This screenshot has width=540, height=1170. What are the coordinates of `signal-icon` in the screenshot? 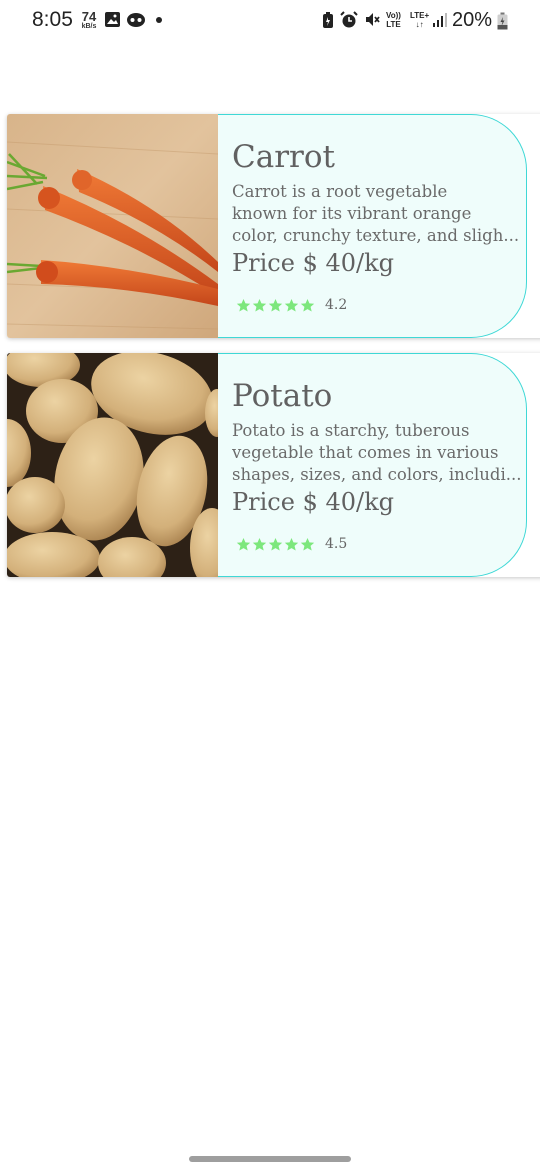 It's located at (440, 20).